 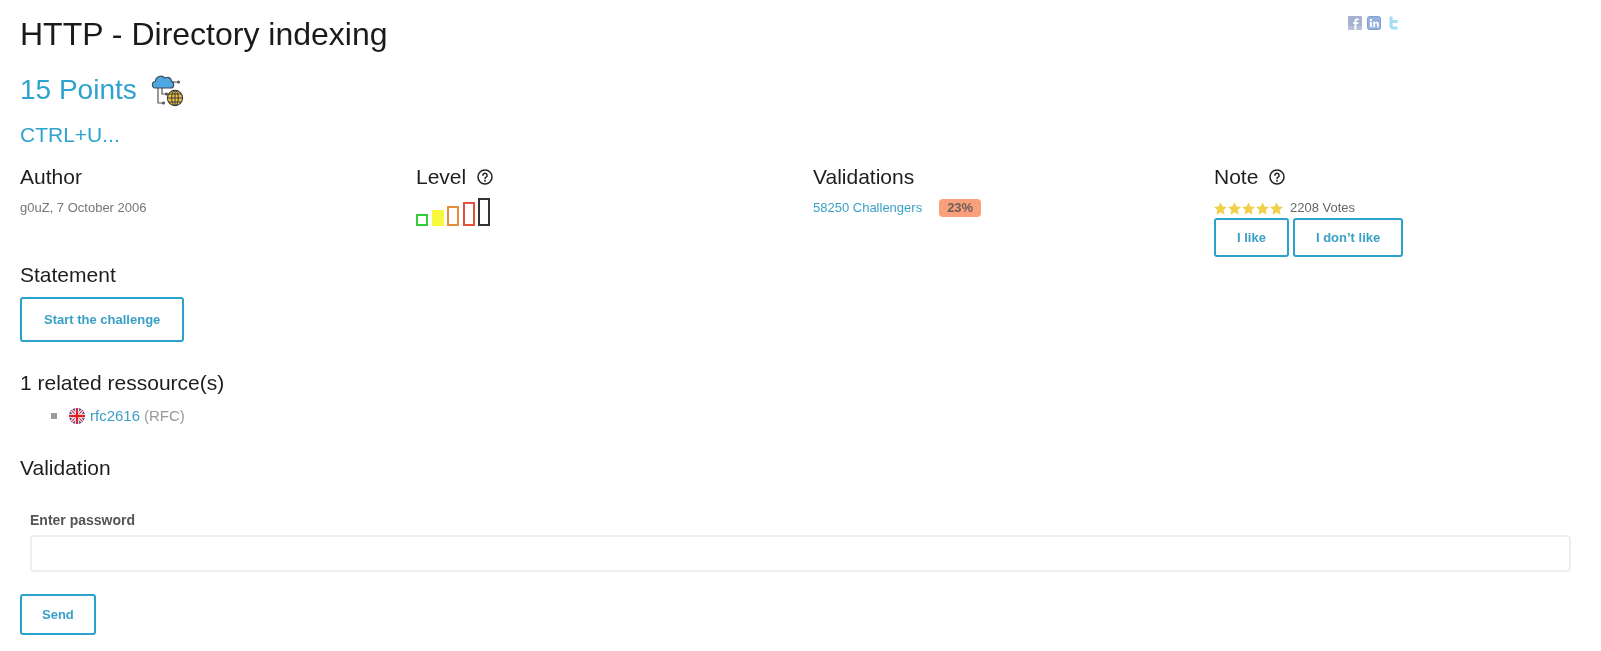 What do you see at coordinates (204, 34) in the screenshot?
I see `page-title: HTTP - Directory indexing` at bounding box center [204, 34].